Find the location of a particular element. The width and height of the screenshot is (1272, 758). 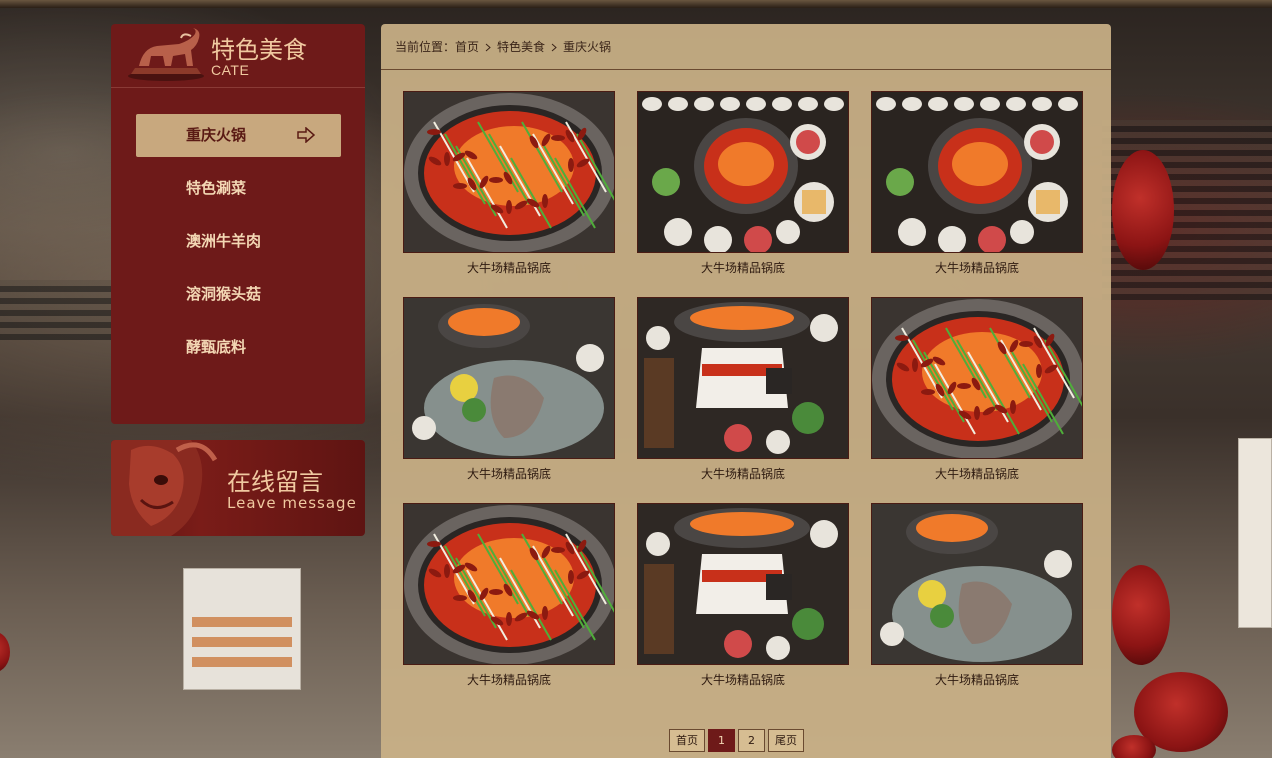

leave-message-subtitle: Leave message is located at coordinates (292, 503).